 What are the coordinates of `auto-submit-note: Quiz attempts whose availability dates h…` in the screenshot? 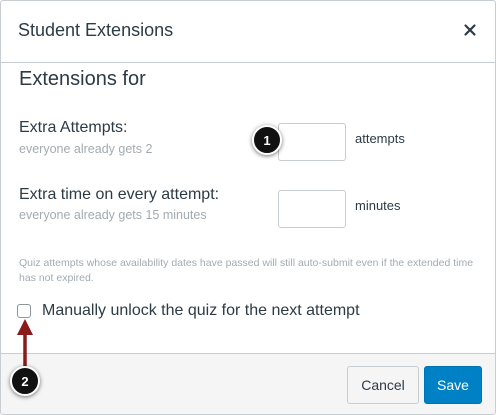 It's located at (246, 270).